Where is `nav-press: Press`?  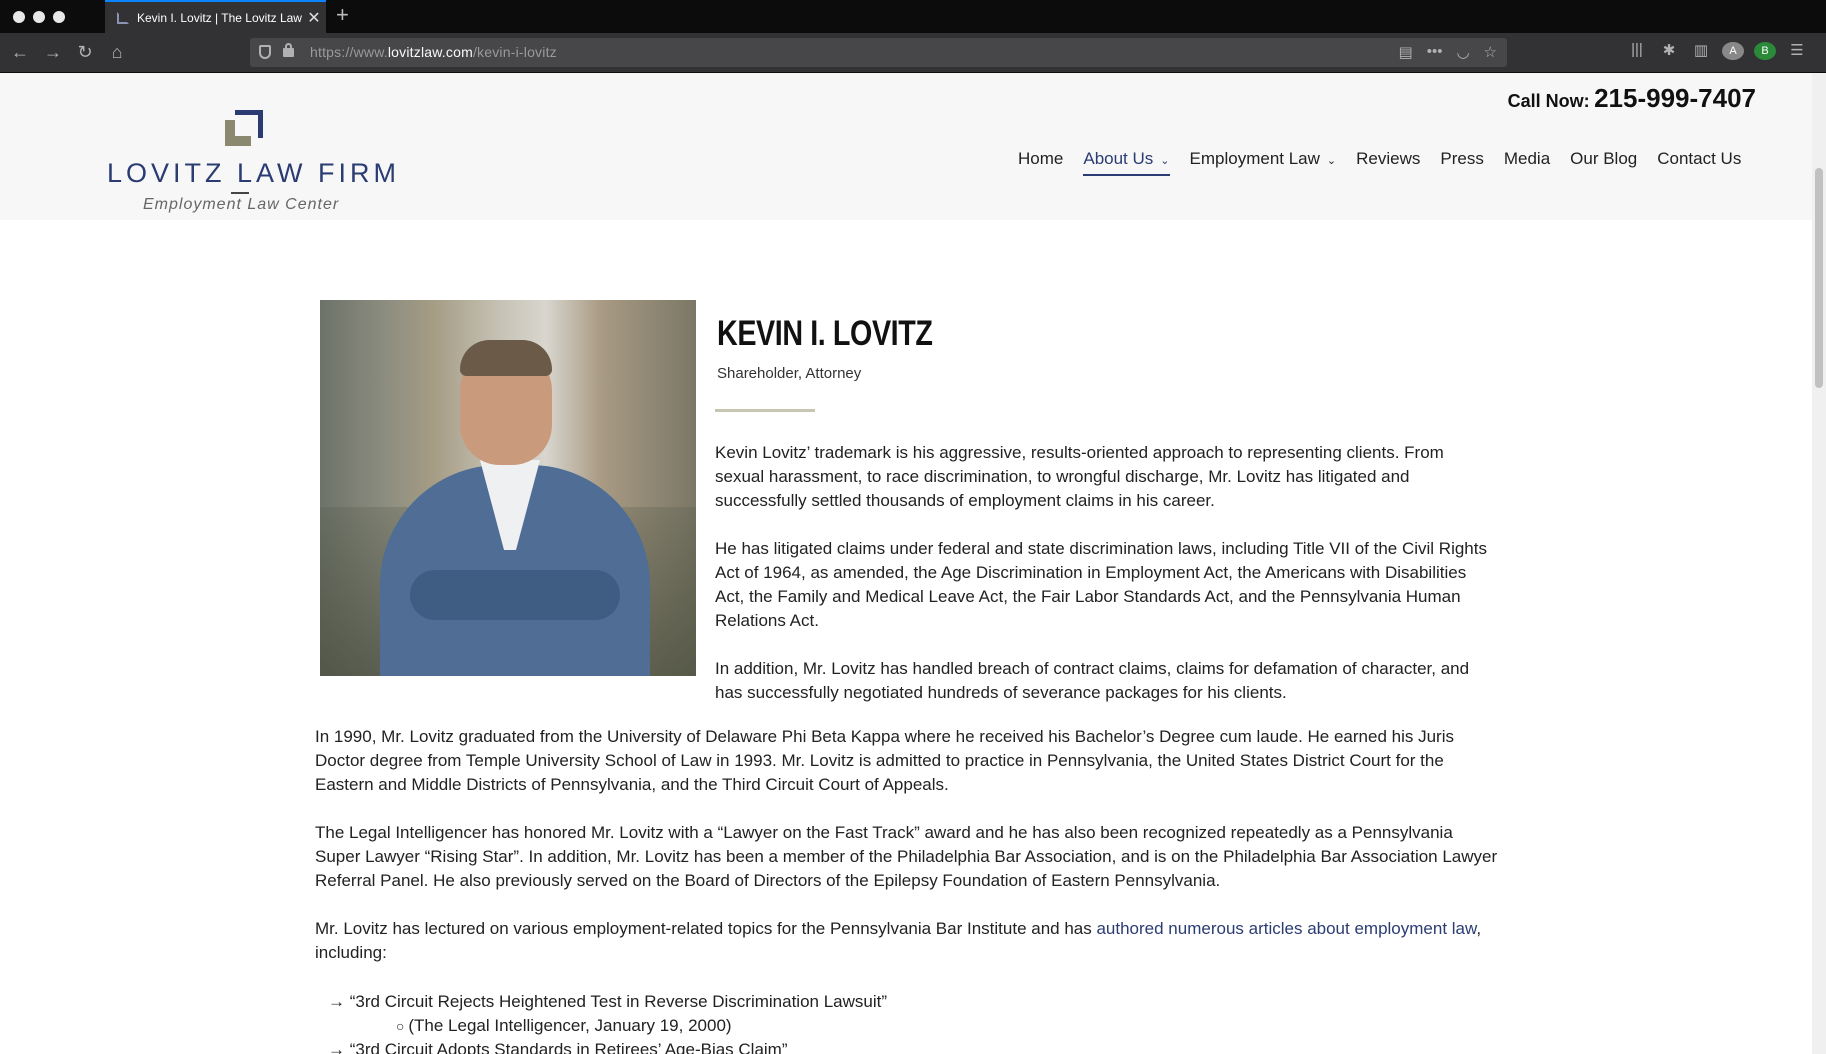 nav-press: Press is located at coordinates (1461, 162).